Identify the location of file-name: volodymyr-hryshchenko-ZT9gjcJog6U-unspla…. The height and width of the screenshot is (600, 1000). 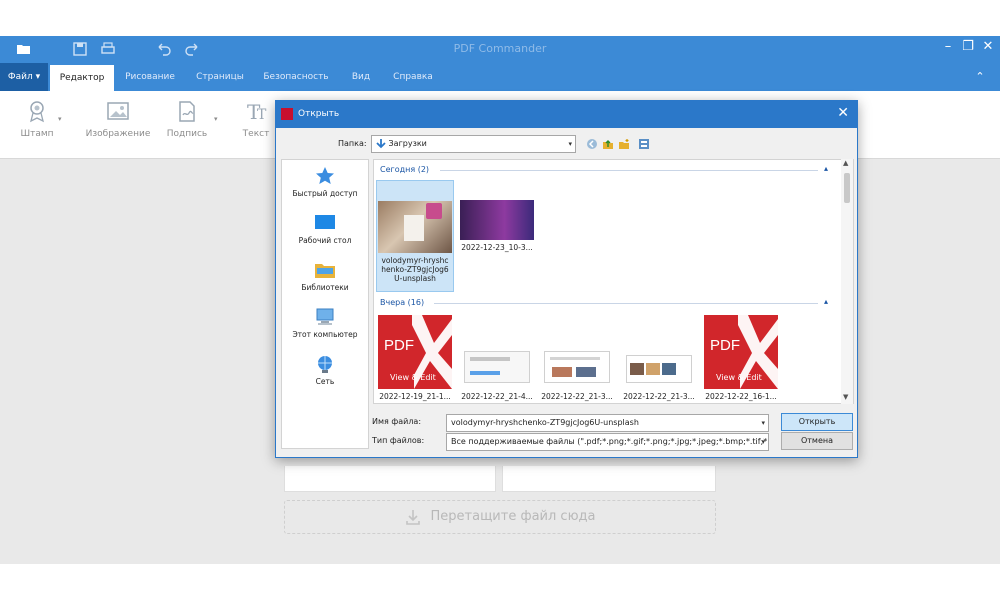
(415, 269).